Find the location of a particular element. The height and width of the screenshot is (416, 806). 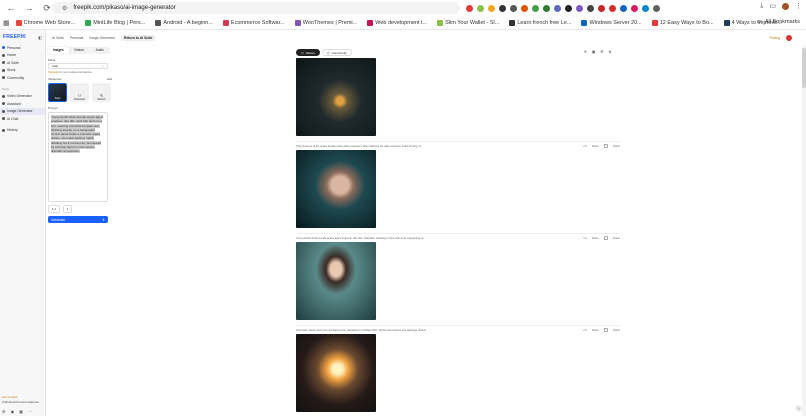

tab-search-icon: ▭ is located at coordinates (772, 6).